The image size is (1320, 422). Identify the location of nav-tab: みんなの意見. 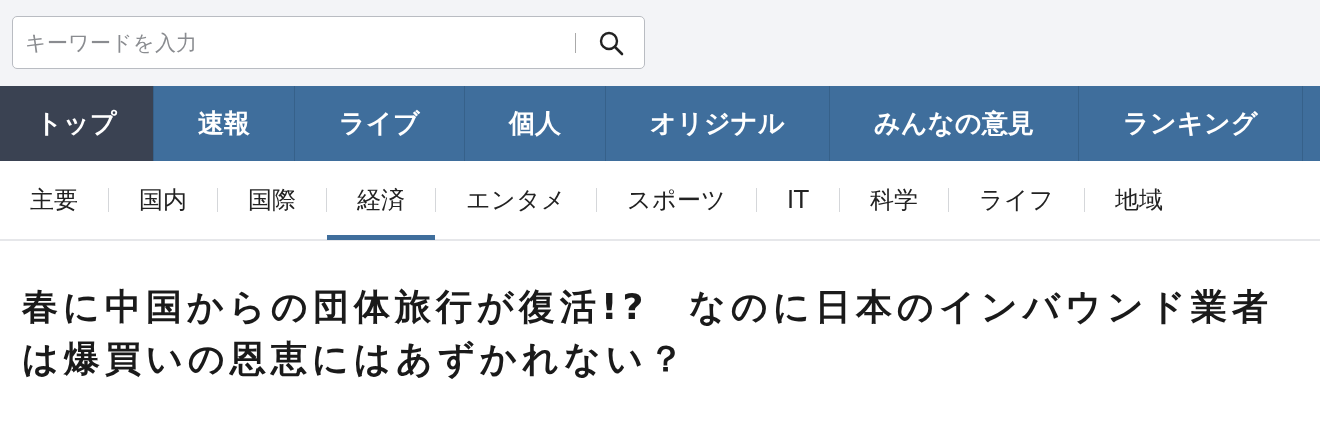
(954, 123).